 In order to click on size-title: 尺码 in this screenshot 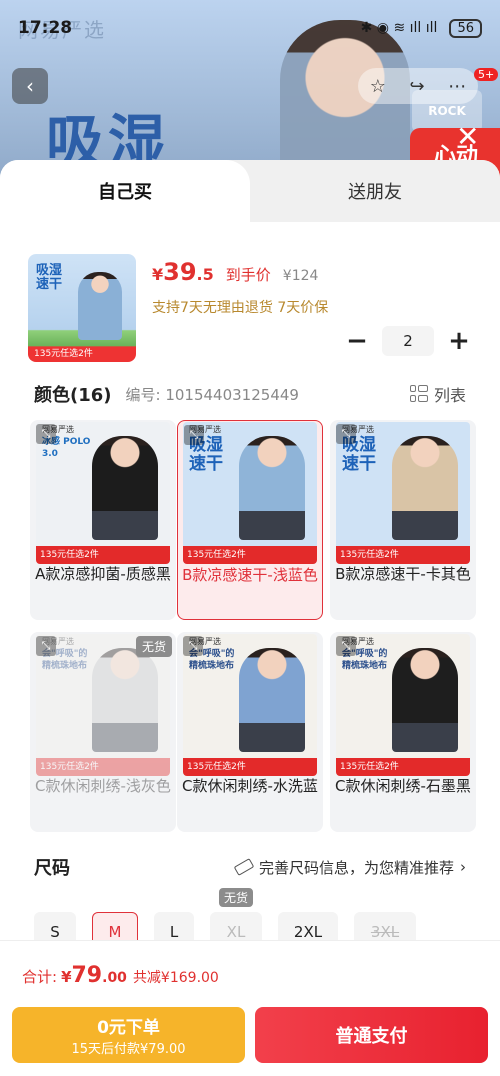, I will do `click(52, 868)`.